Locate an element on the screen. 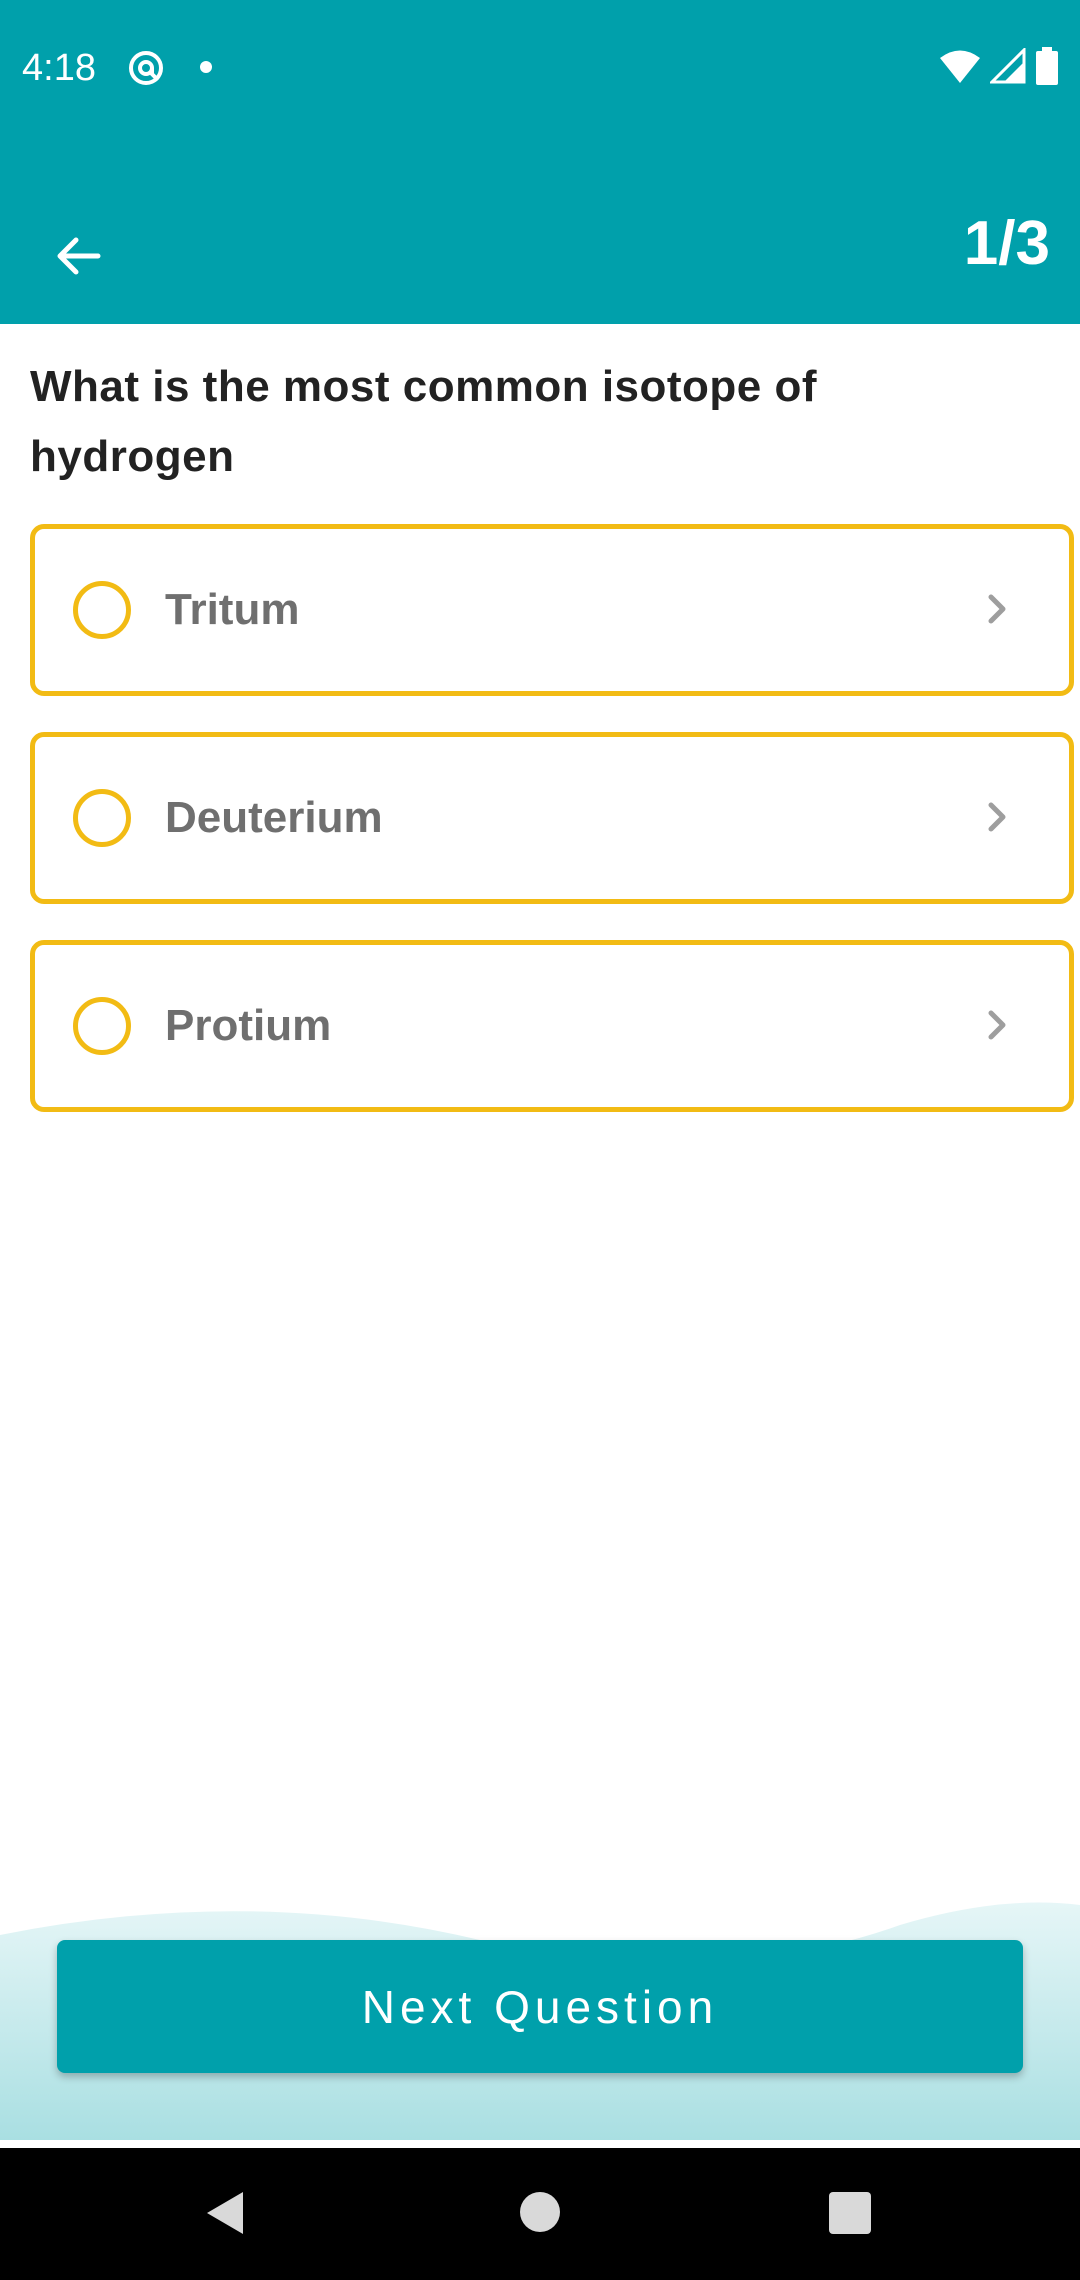  next-question-button: Next Question is located at coordinates (540, 2006).